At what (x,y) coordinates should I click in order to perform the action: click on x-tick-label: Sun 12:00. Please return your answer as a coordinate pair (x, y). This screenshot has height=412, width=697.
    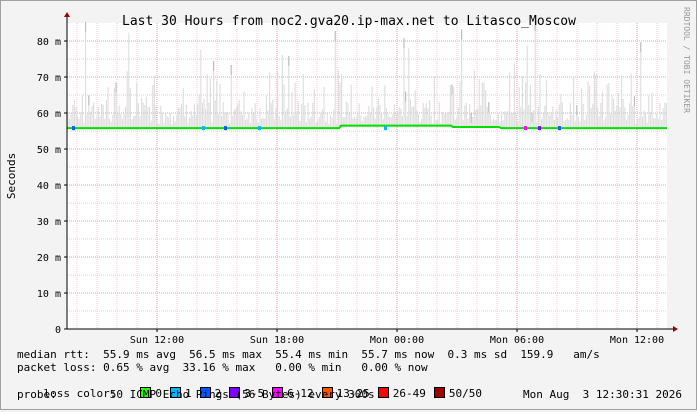
    Looking at the image, I should click on (157, 340).